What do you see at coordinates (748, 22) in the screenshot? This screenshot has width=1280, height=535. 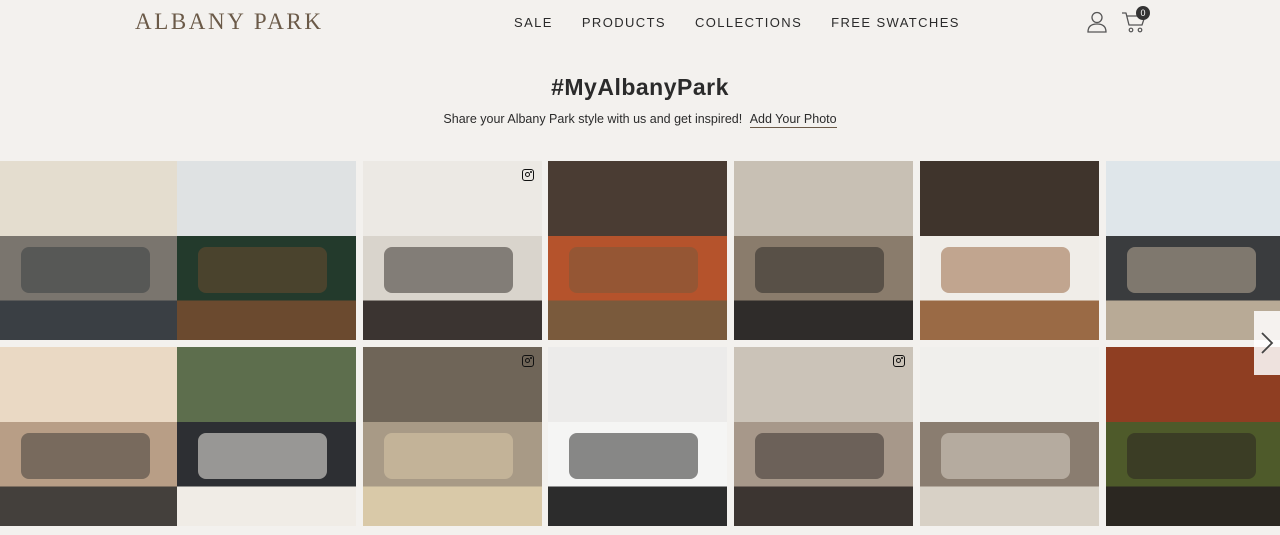 I see `nav-collections: COLLECTIONS` at bounding box center [748, 22].